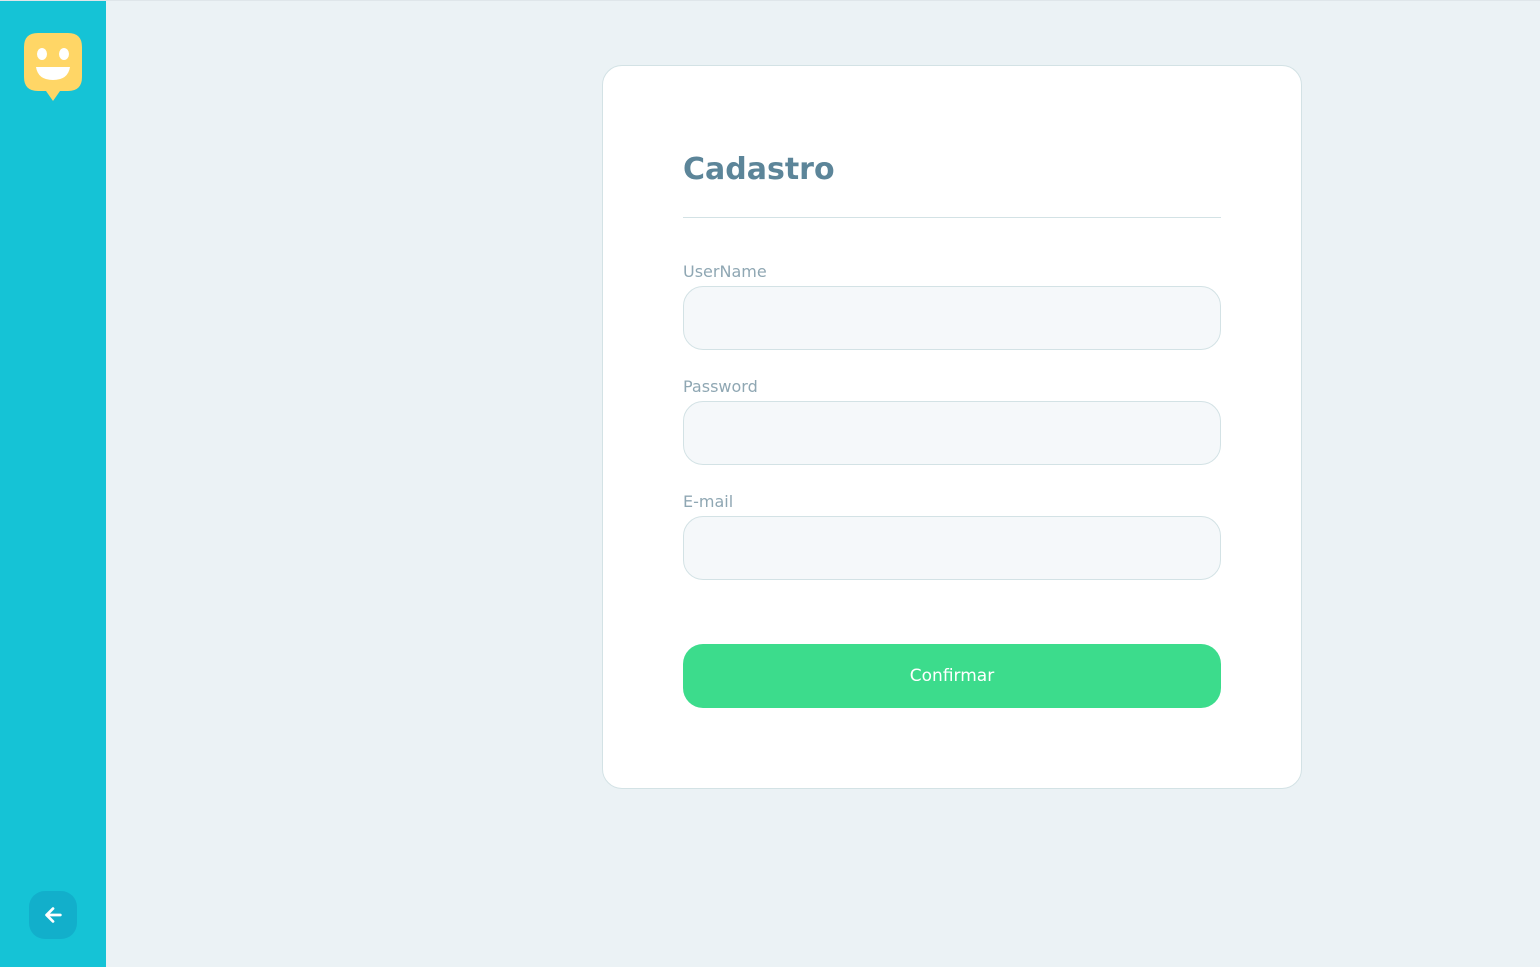 This screenshot has height=967, width=1540. What do you see at coordinates (952, 318) in the screenshot?
I see `username-input` at bounding box center [952, 318].